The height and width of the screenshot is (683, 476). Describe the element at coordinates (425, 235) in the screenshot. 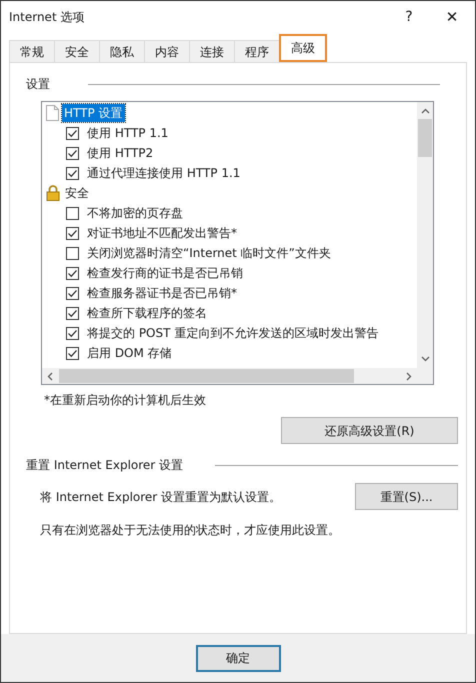

I see `vertical-scrollbar` at that location.